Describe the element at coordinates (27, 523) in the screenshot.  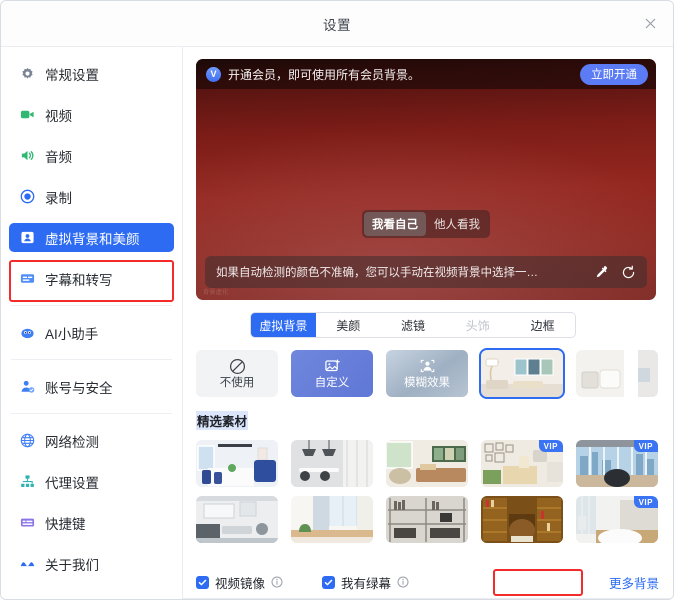
I see `keyboard-icon` at that location.